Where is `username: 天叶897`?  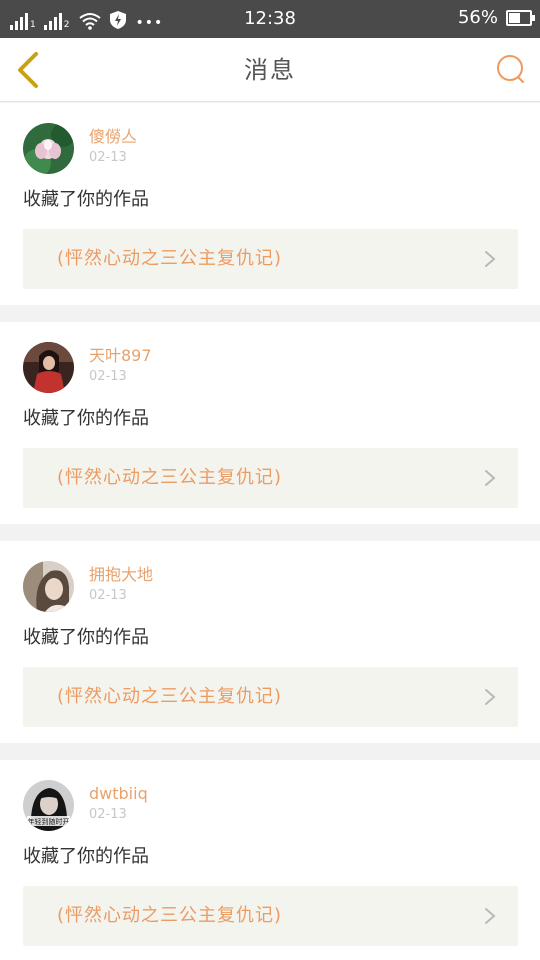 username: 天叶897 is located at coordinates (120, 356).